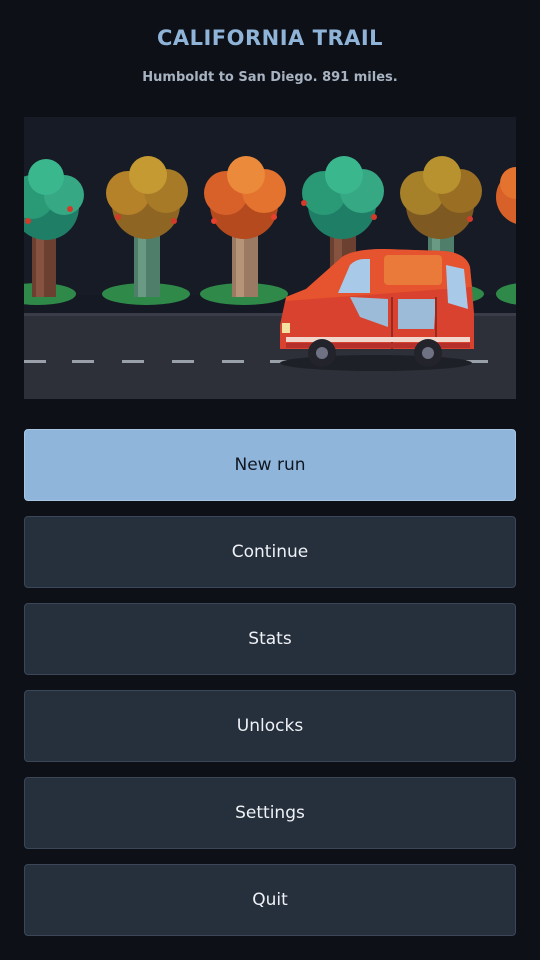  What do you see at coordinates (270, 38) in the screenshot?
I see `game-title: CALIFORNIA TRAIL` at bounding box center [270, 38].